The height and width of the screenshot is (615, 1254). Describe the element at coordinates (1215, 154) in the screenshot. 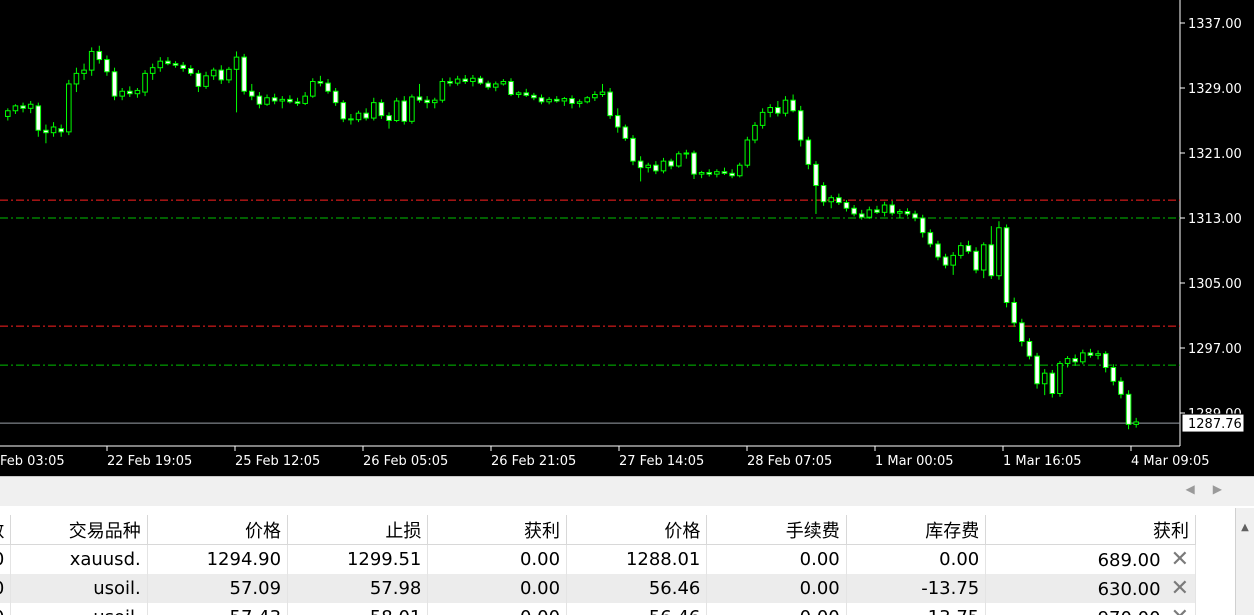

I see `price-axis-label: 1321.00` at that location.